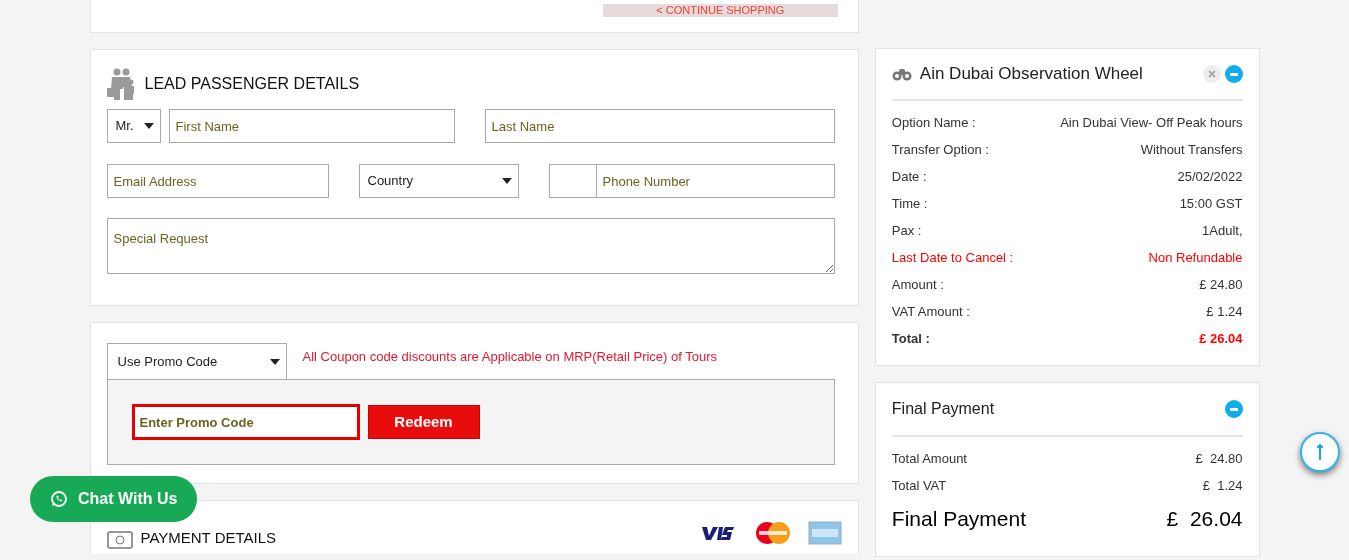  Describe the element at coordinates (1210, 176) in the screenshot. I see `detail-value: 25/02/2022` at that location.